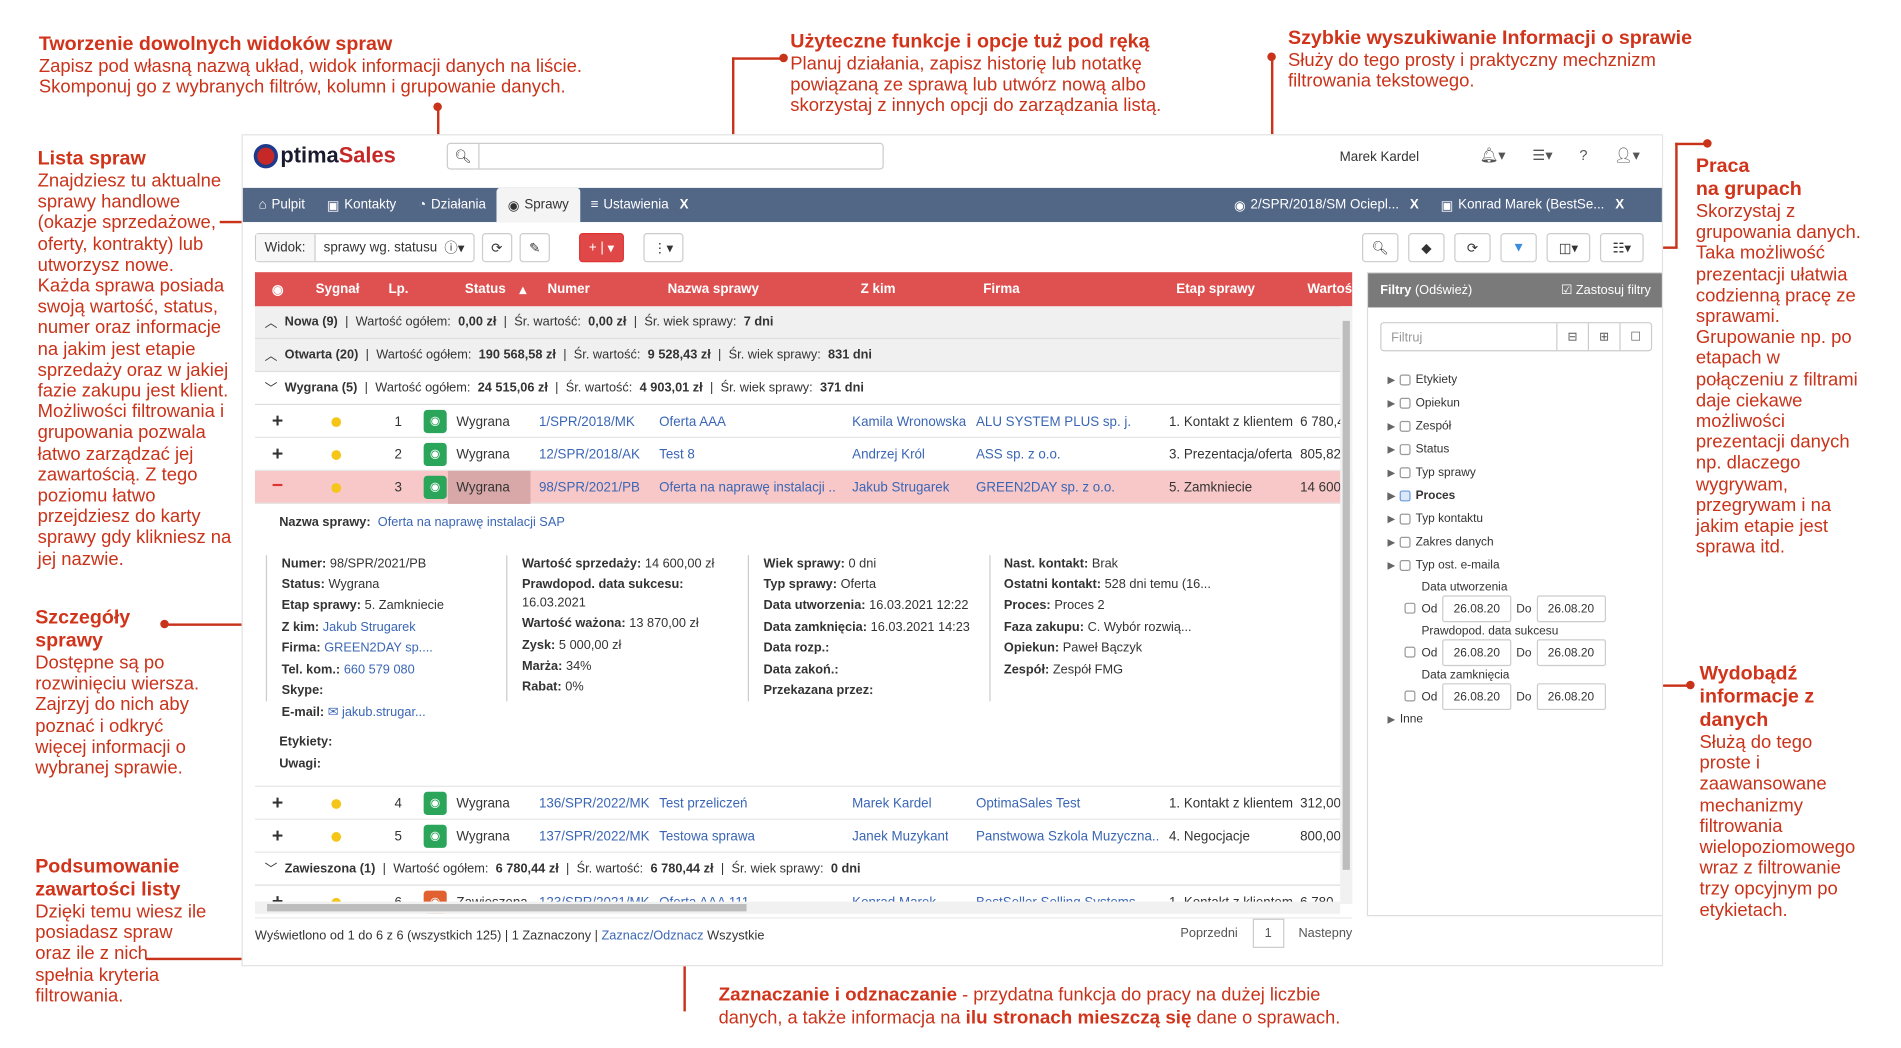 The height and width of the screenshot is (1048, 1901). I want to click on tab-kontakty: ▣ Kontakty, so click(361, 205).